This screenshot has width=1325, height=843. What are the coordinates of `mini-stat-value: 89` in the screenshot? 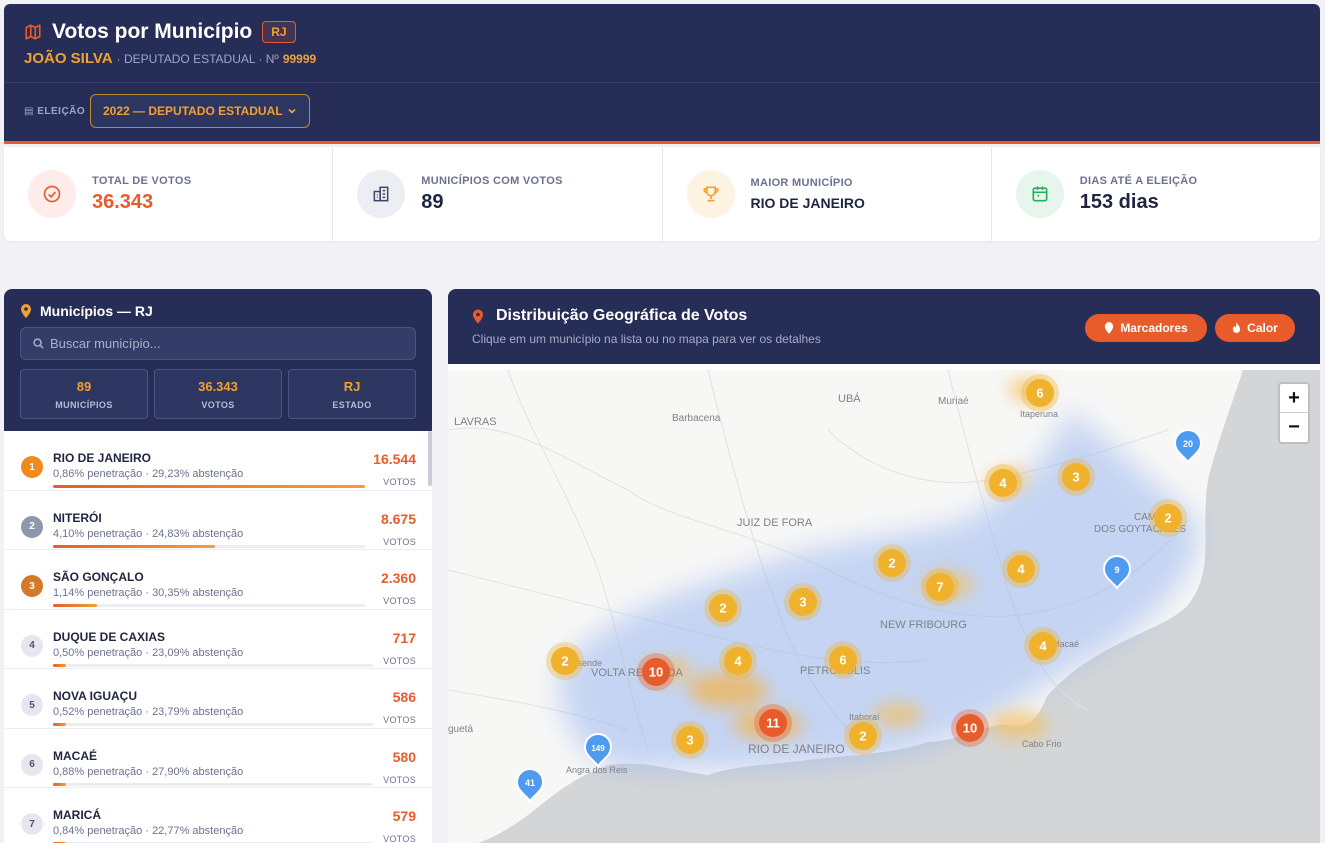 It's located at (84, 386).